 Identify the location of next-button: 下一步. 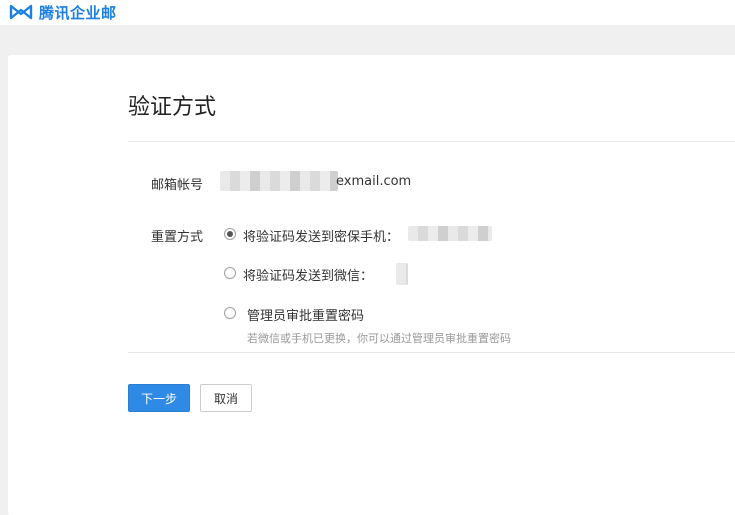
(159, 398).